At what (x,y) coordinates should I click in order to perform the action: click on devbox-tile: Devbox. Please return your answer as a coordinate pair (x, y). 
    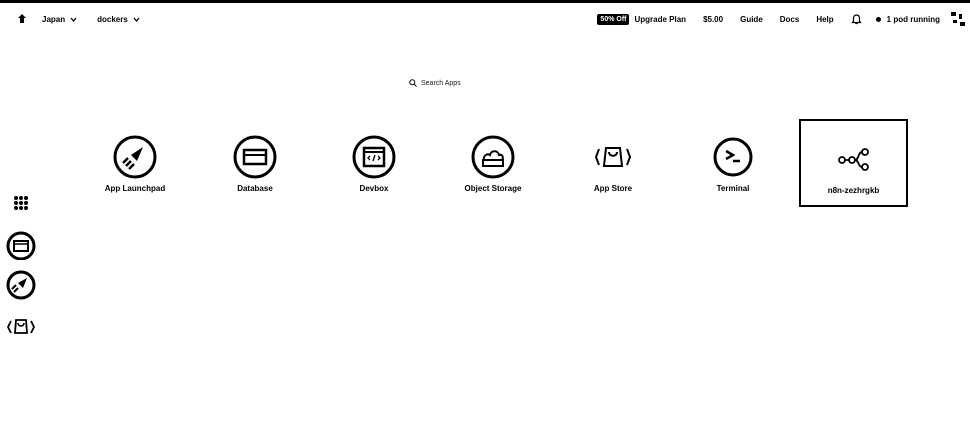
    Looking at the image, I should click on (374, 163).